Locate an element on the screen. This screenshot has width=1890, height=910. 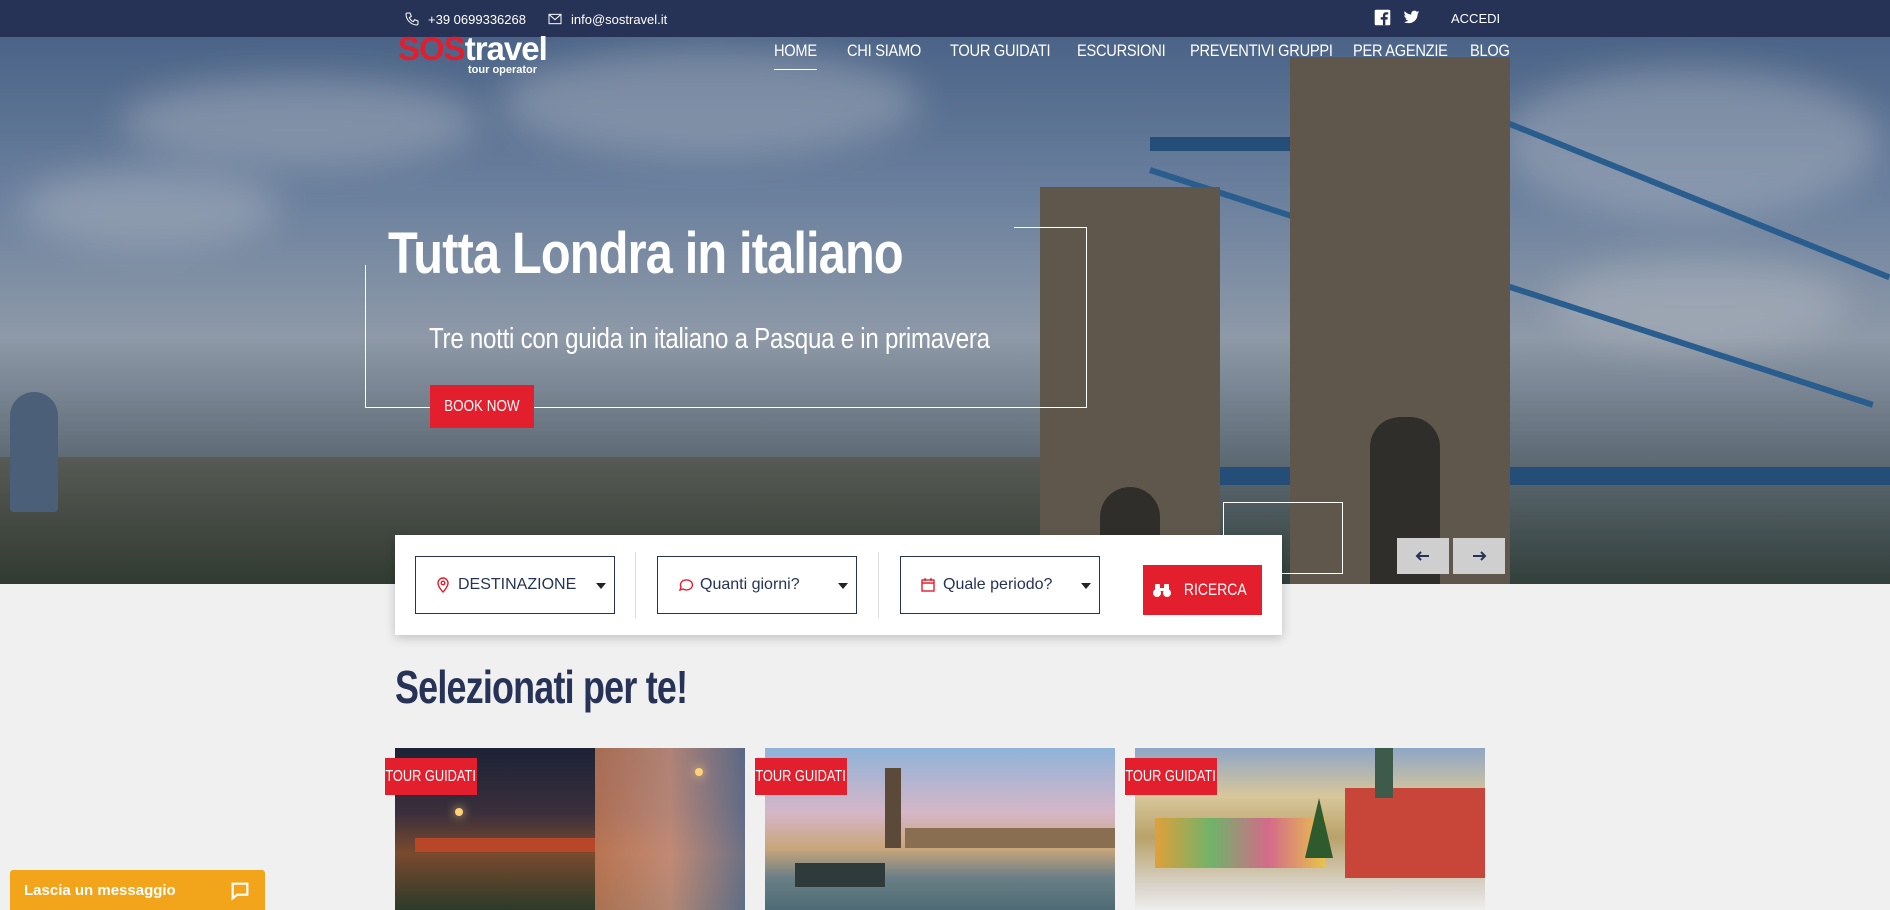
slider-next-button is located at coordinates (1479, 556).